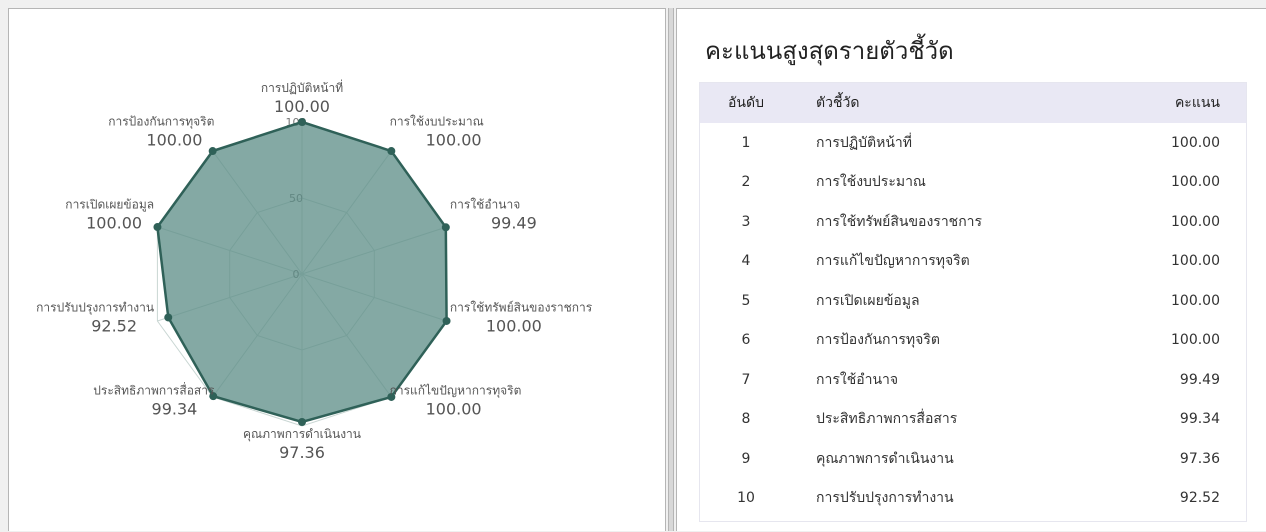 The height and width of the screenshot is (532, 1266). Describe the element at coordinates (973, 499) in the screenshot. I see `table-row: 10 การปรับปรุงการทำงาน 92.52` at that location.